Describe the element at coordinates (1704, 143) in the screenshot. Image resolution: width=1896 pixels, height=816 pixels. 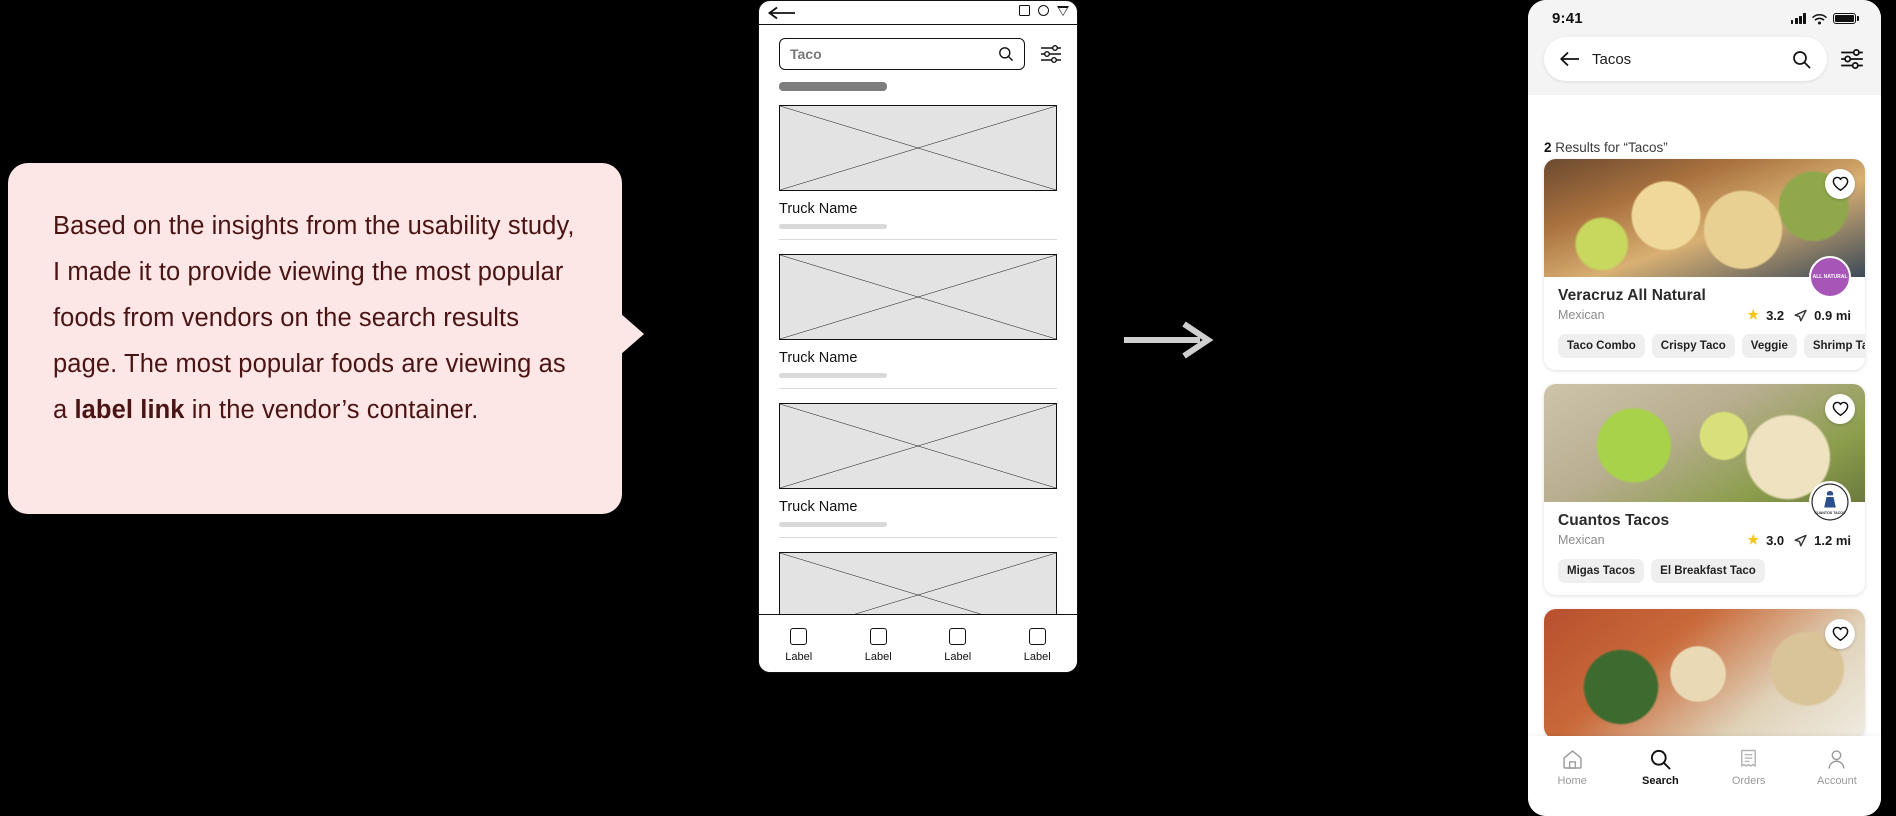
I see `results-count-label: 2 Results for “Tacos”` at that location.